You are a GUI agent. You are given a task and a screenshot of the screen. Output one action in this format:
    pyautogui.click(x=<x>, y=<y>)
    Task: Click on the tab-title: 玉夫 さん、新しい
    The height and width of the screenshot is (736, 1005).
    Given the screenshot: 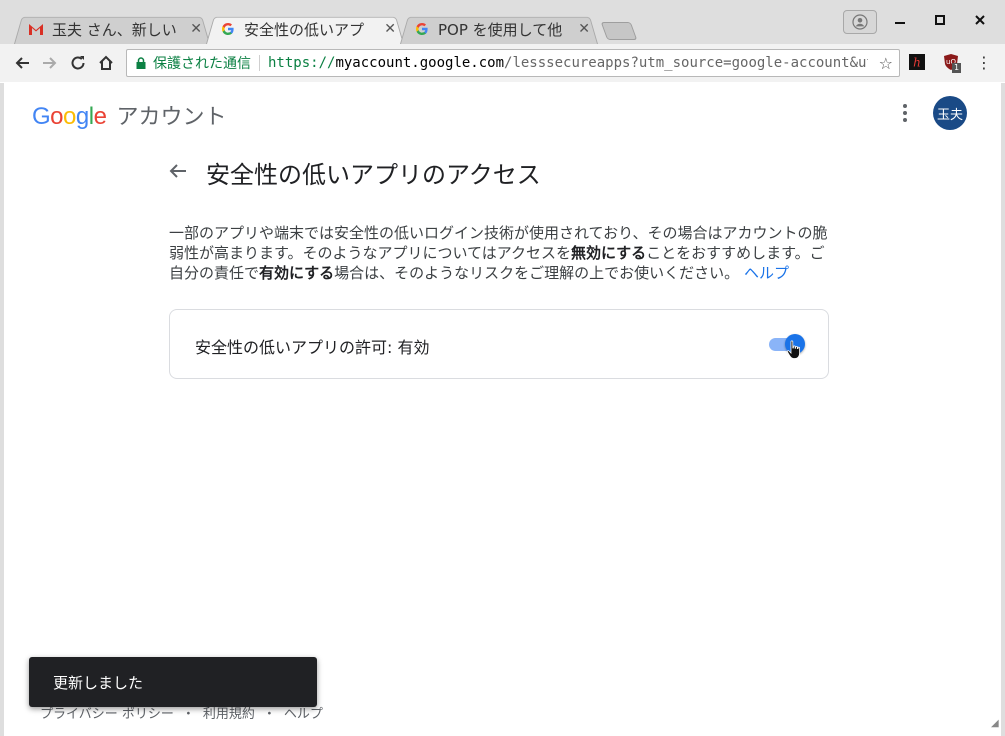 What is the action you would take?
    pyautogui.click(x=114, y=29)
    